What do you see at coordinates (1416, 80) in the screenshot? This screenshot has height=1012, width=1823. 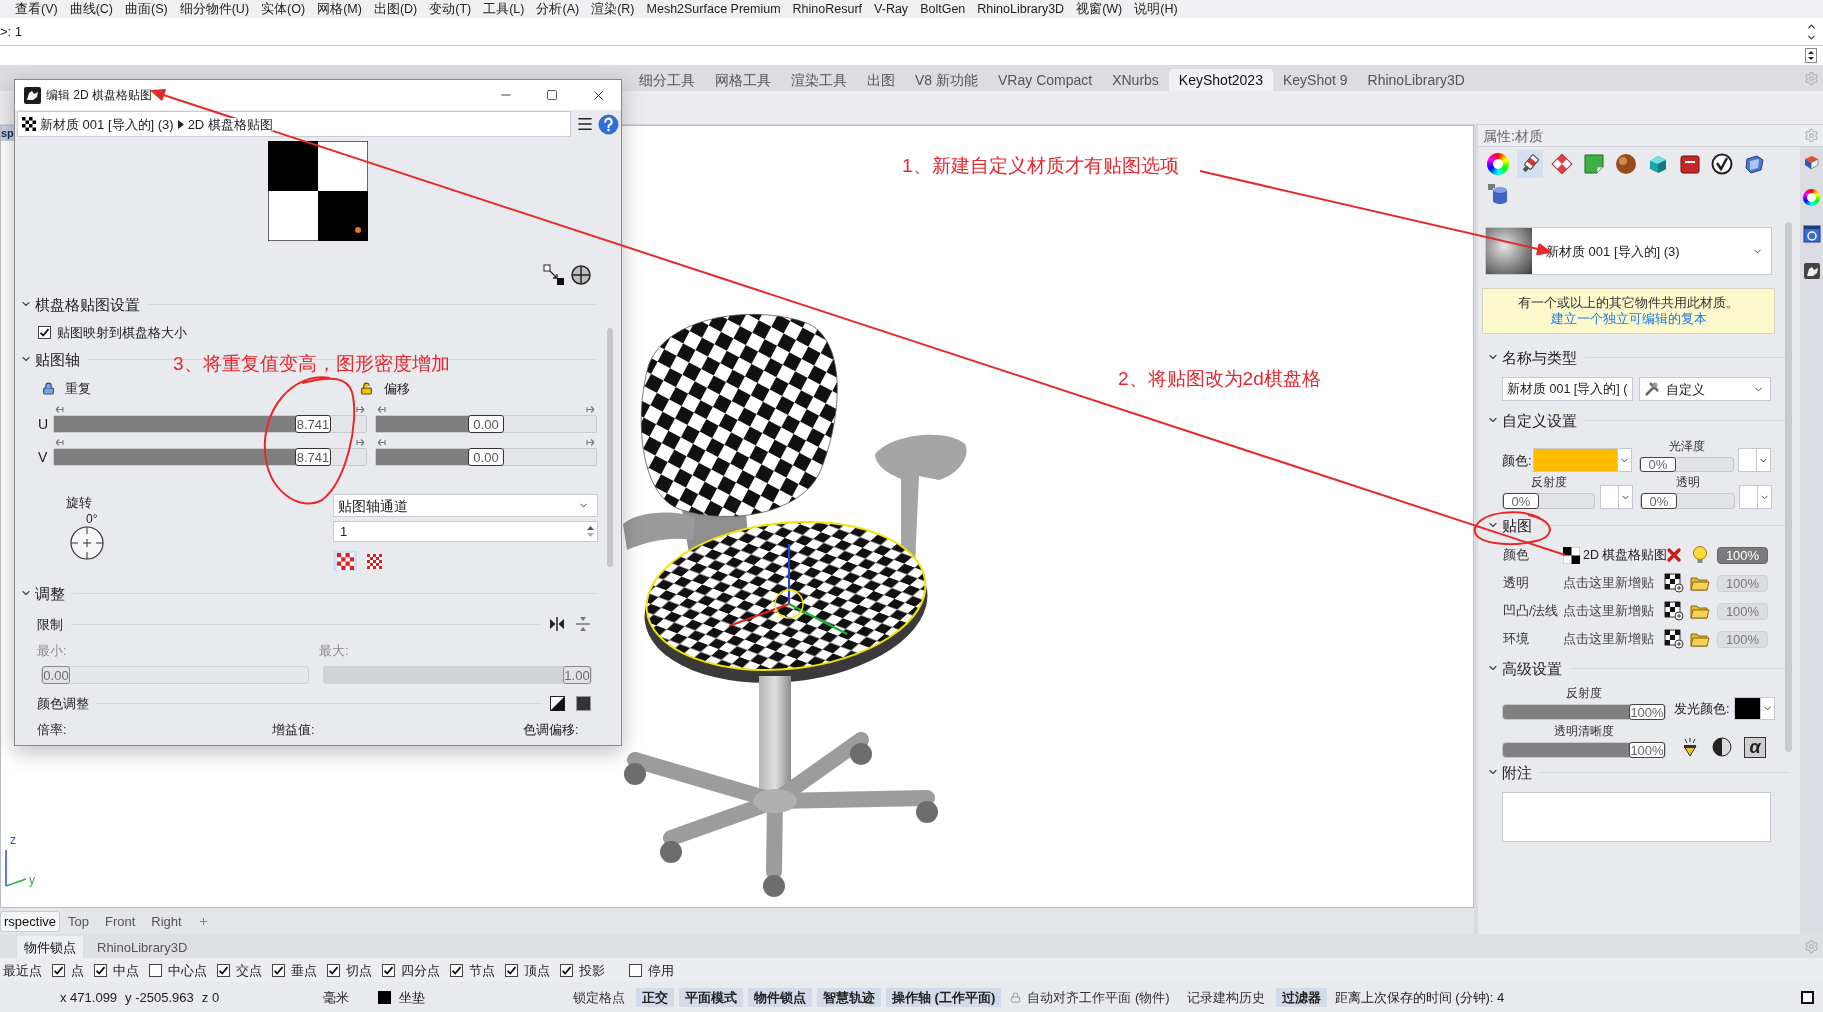 I see `toolbar-tab: RhinoLibrary3D` at bounding box center [1416, 80].